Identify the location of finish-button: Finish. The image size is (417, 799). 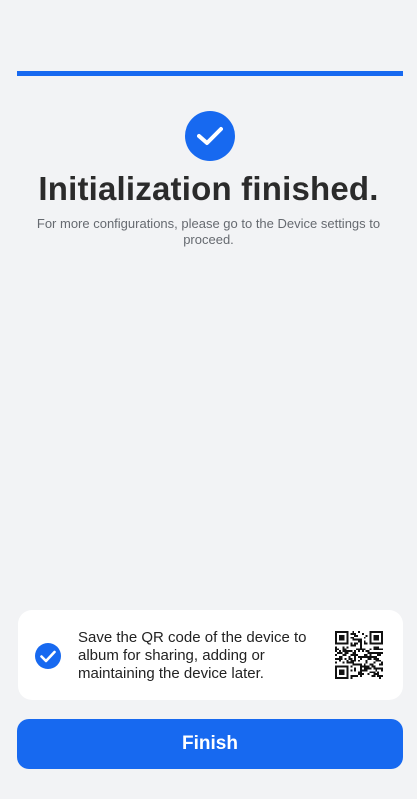
(210, 744).